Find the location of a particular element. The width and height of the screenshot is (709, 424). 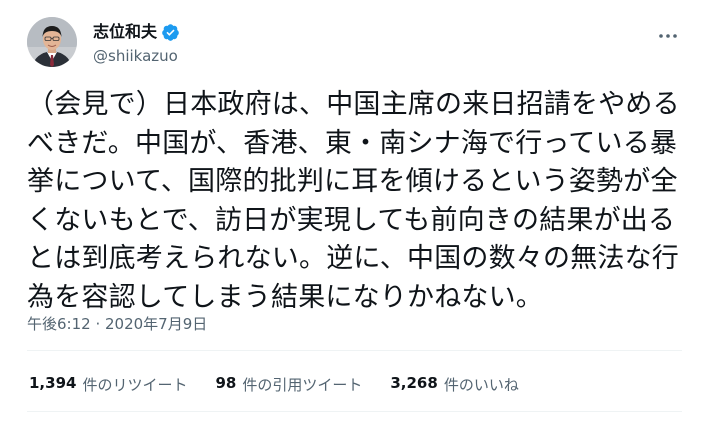

quote-tweets-stat: 98 件の引用ツイート is located at coordinates (288, 384).